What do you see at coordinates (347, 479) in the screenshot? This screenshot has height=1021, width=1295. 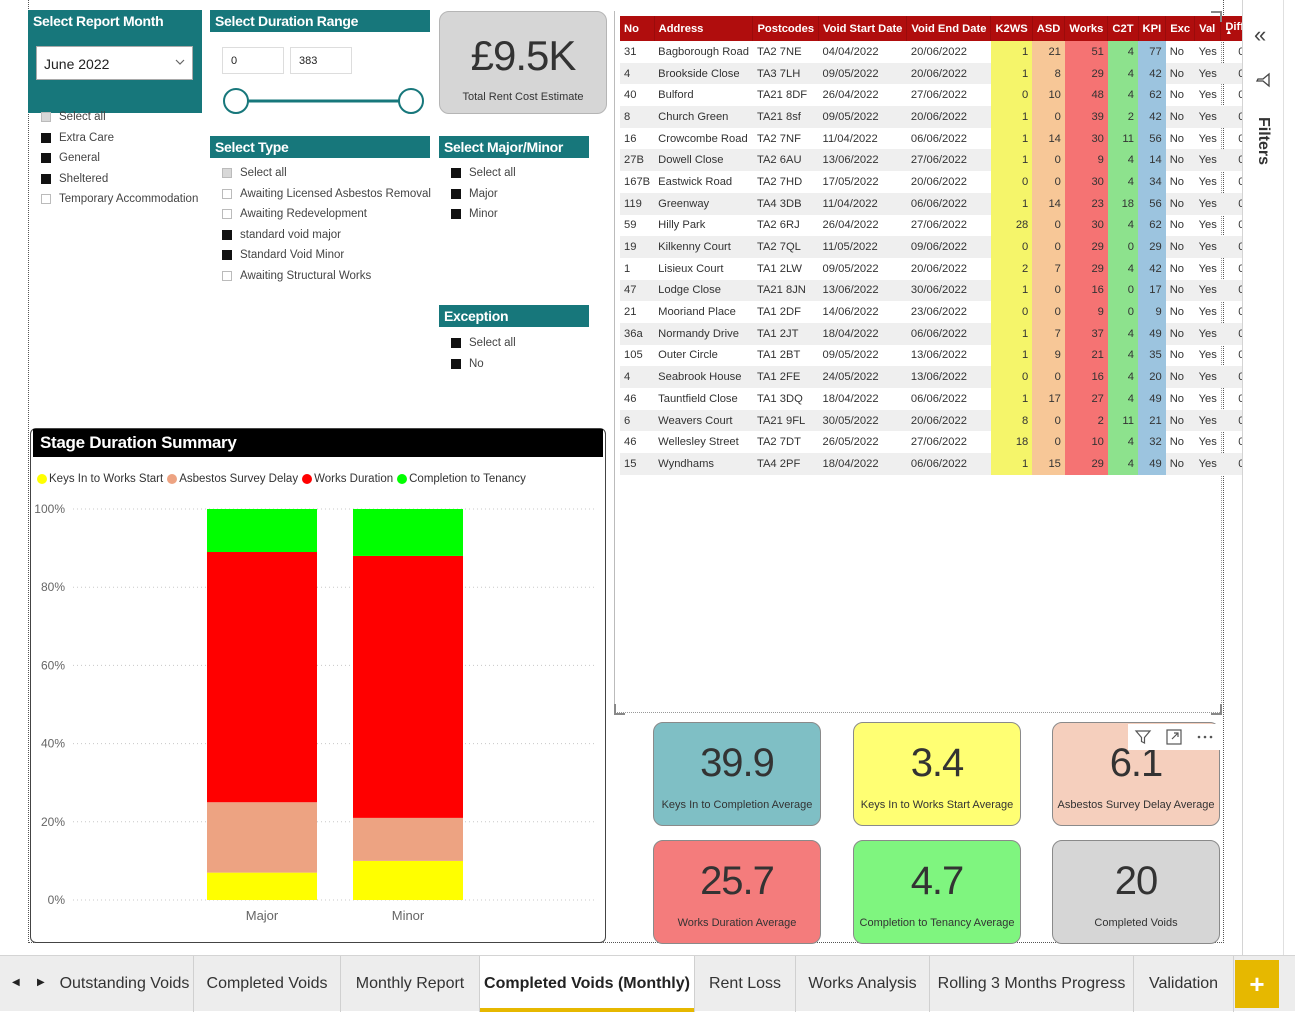 I see `legend-item: Works Duration` at bounding box center [347, 479].